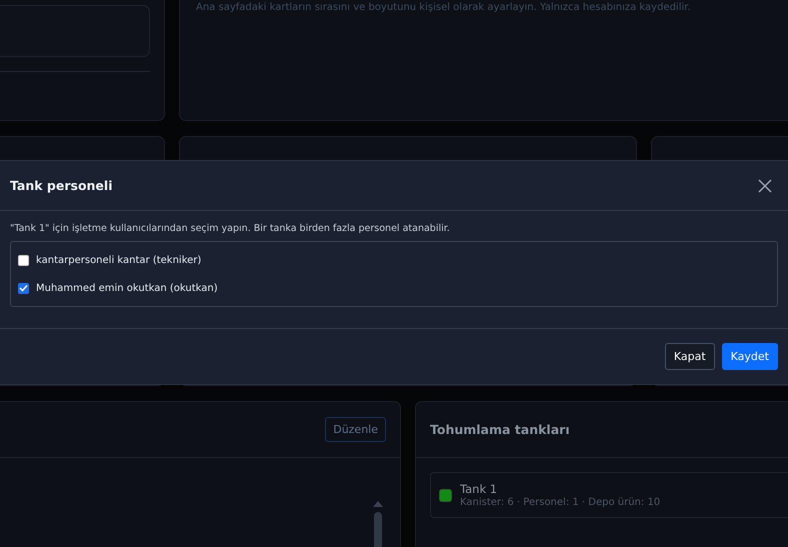 The height and width of the screenshot is (547, 788). What do you see at coordinates (444, 7) in the screenshot?
I see `card-description: Ana sayfadaki kartların sırasını ve boyutunu kişisel olarak ayarlayın. Yalnızca hesabınıza kaydedilir.` at bounding box center [444, 7].